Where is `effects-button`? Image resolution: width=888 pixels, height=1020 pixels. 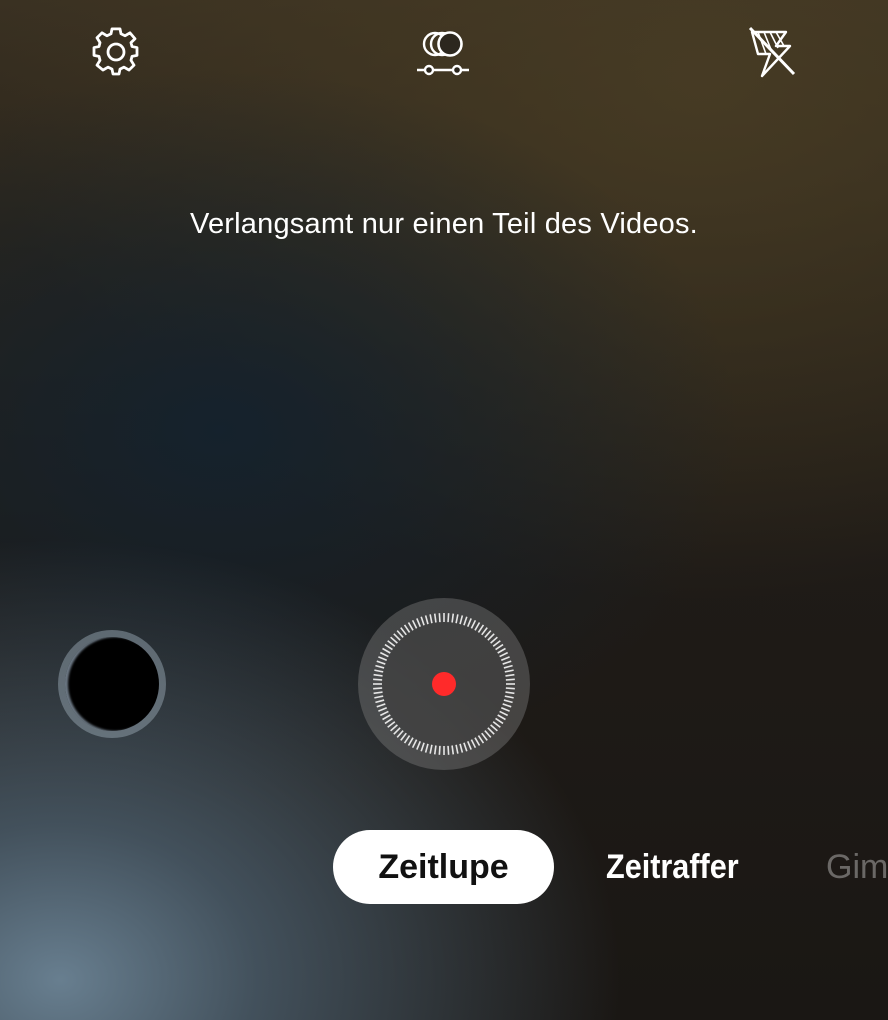
effects-button is located at coordinates (443, 52).